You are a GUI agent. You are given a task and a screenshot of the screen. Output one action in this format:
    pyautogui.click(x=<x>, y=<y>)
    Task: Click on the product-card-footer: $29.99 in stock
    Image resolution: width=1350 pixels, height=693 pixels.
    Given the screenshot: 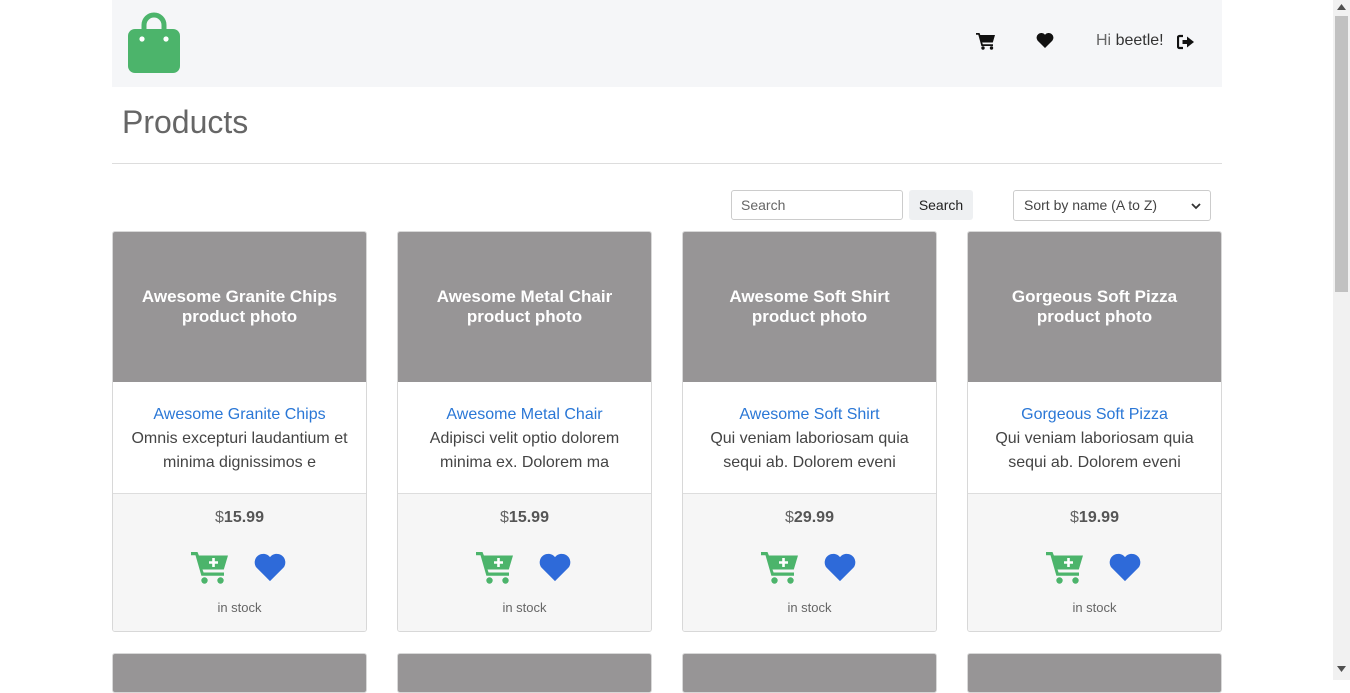 What is the action you would take?
    pyautogui.click(x=809, y=562)
    